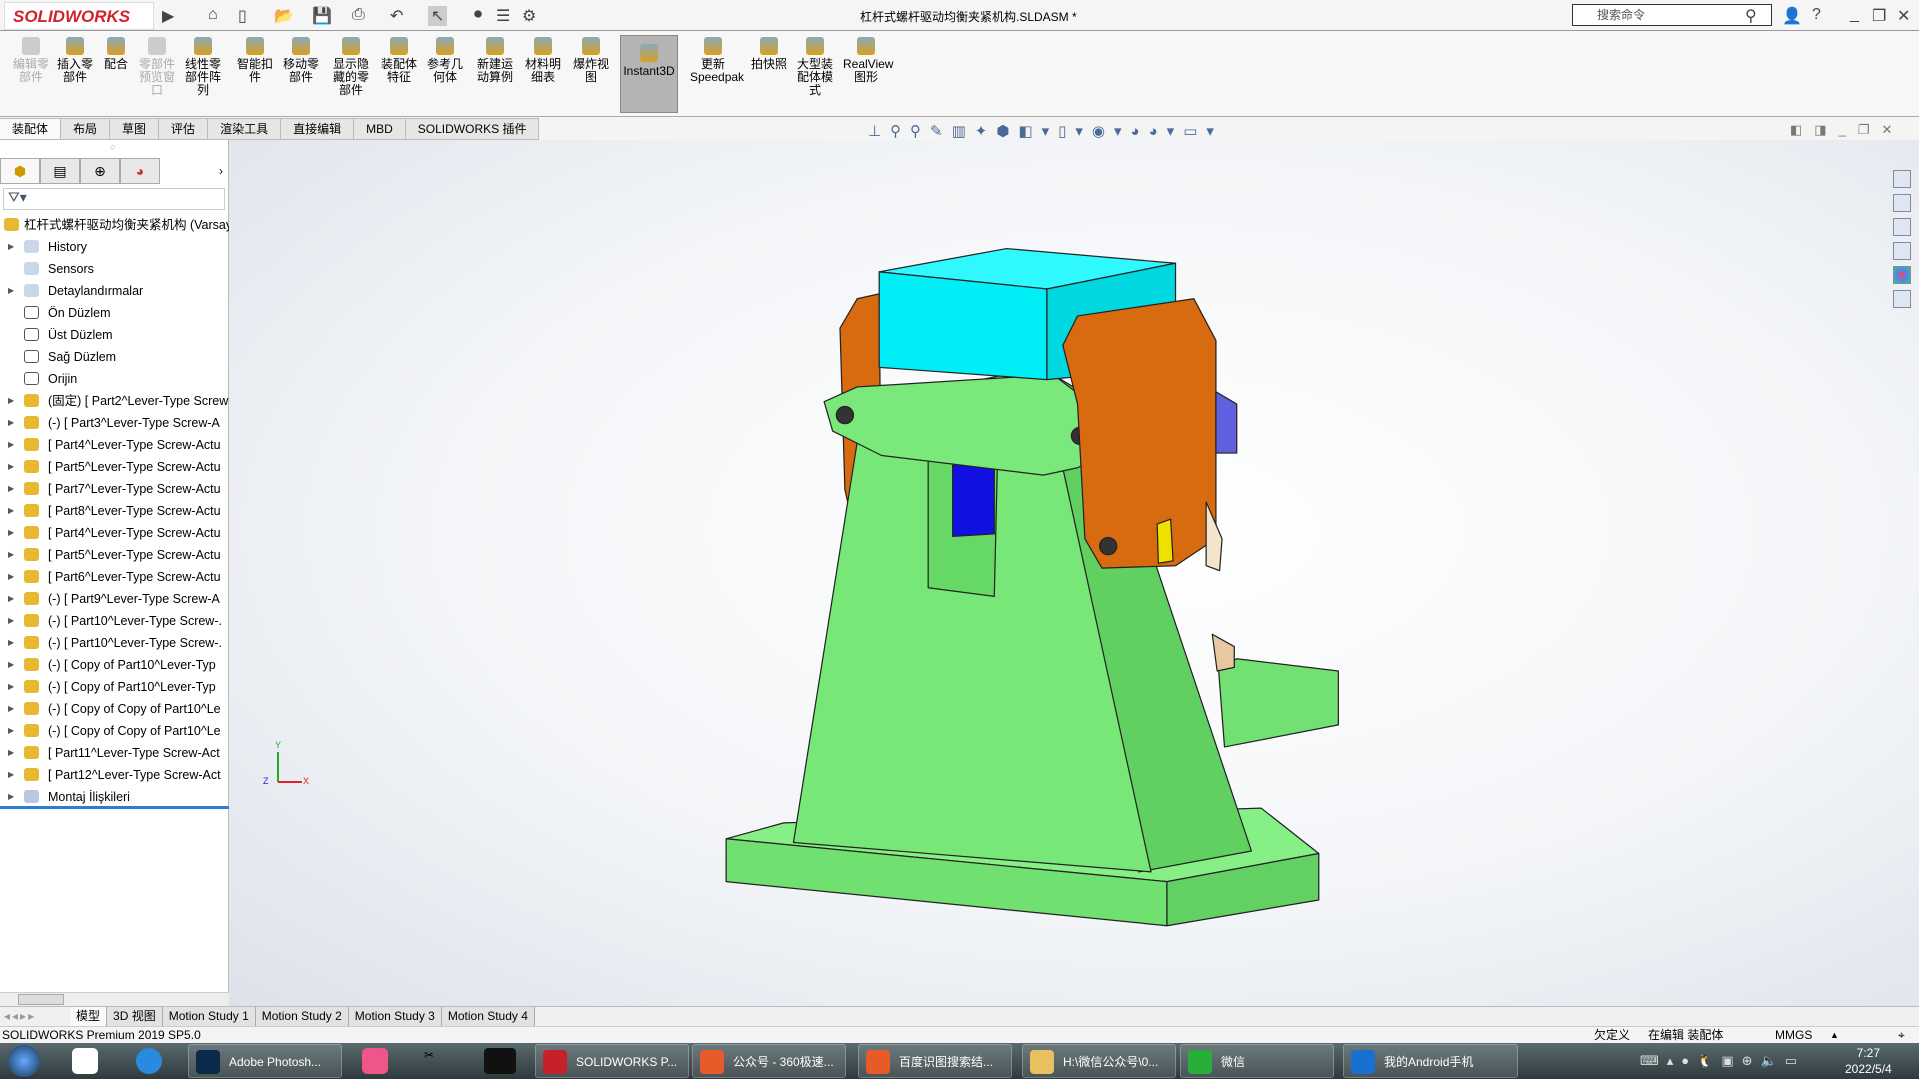  Describe the element at coordinates (769, 53) in the screenshot. I see `ribbon-button-snapshot: 拍快照` at that location.